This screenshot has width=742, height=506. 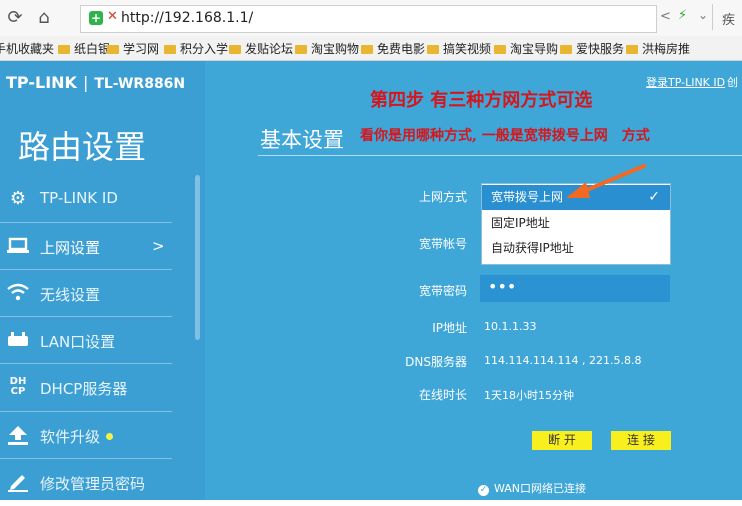 I want to click on bookmark-item: 搞笑视频, so click(x=459, y=48).